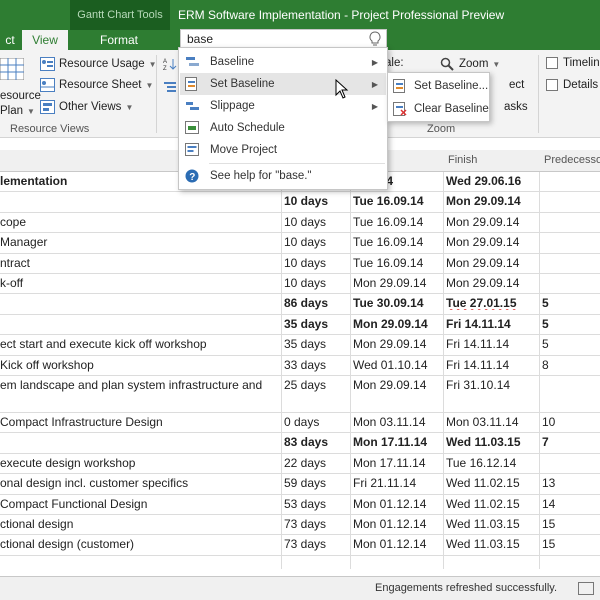  Describe the element at coordinates (141, 483) in the screenshot. I see `task-name-cell: onal design incl. customer specifics` at that location.